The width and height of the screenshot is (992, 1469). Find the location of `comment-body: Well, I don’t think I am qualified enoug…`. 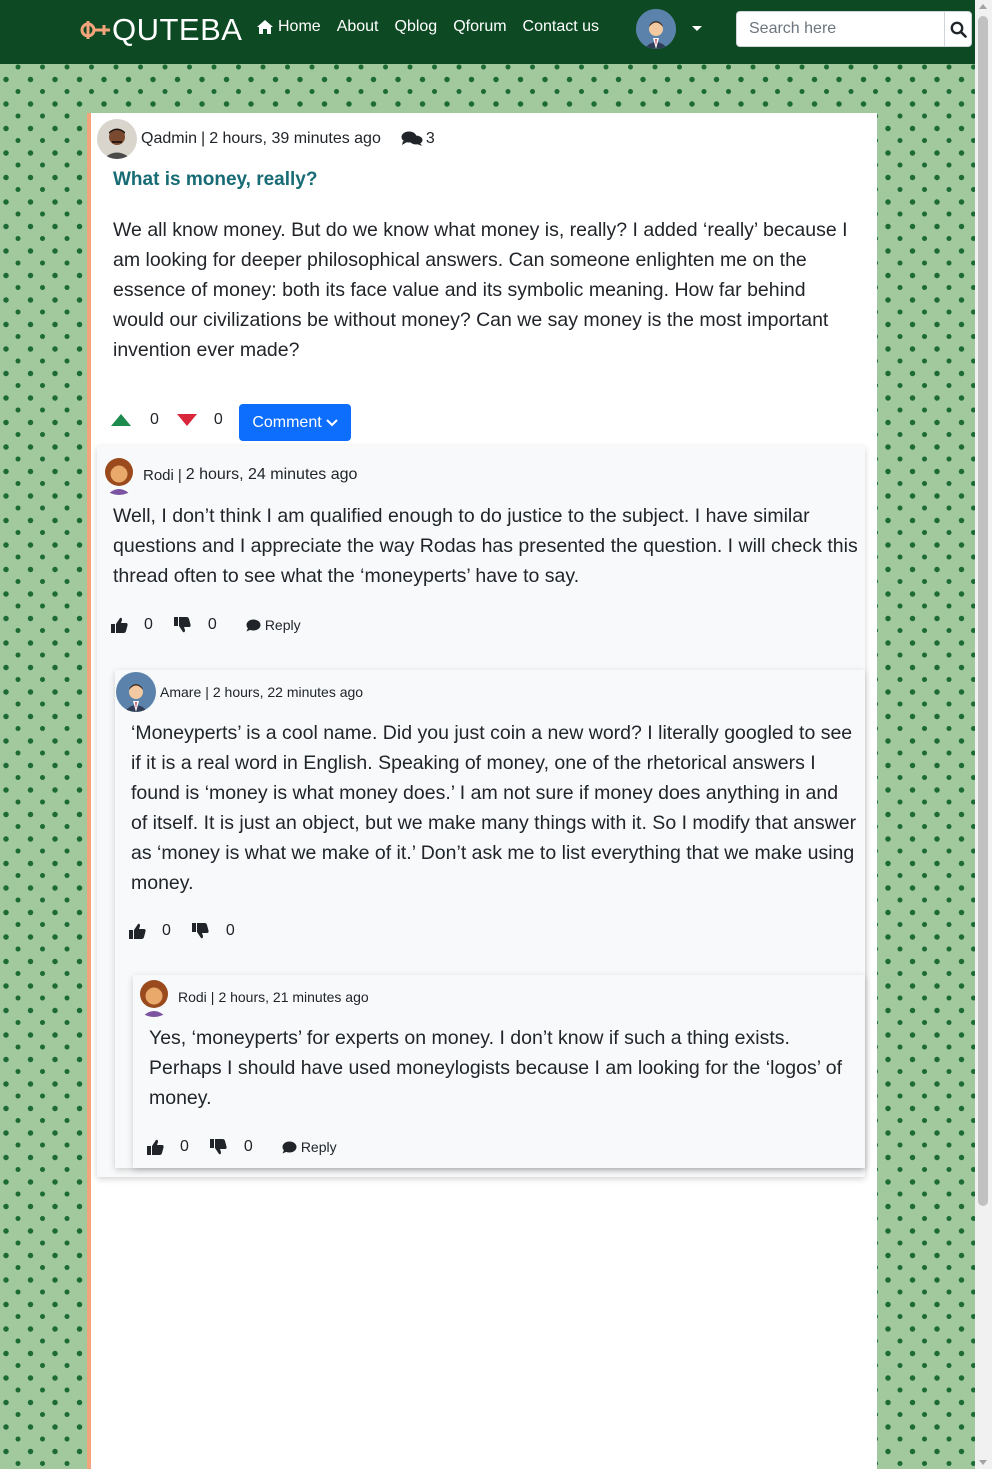

comment-body: Well, I don’t think I am qualified enoug… is located at coordinates (485, 546).